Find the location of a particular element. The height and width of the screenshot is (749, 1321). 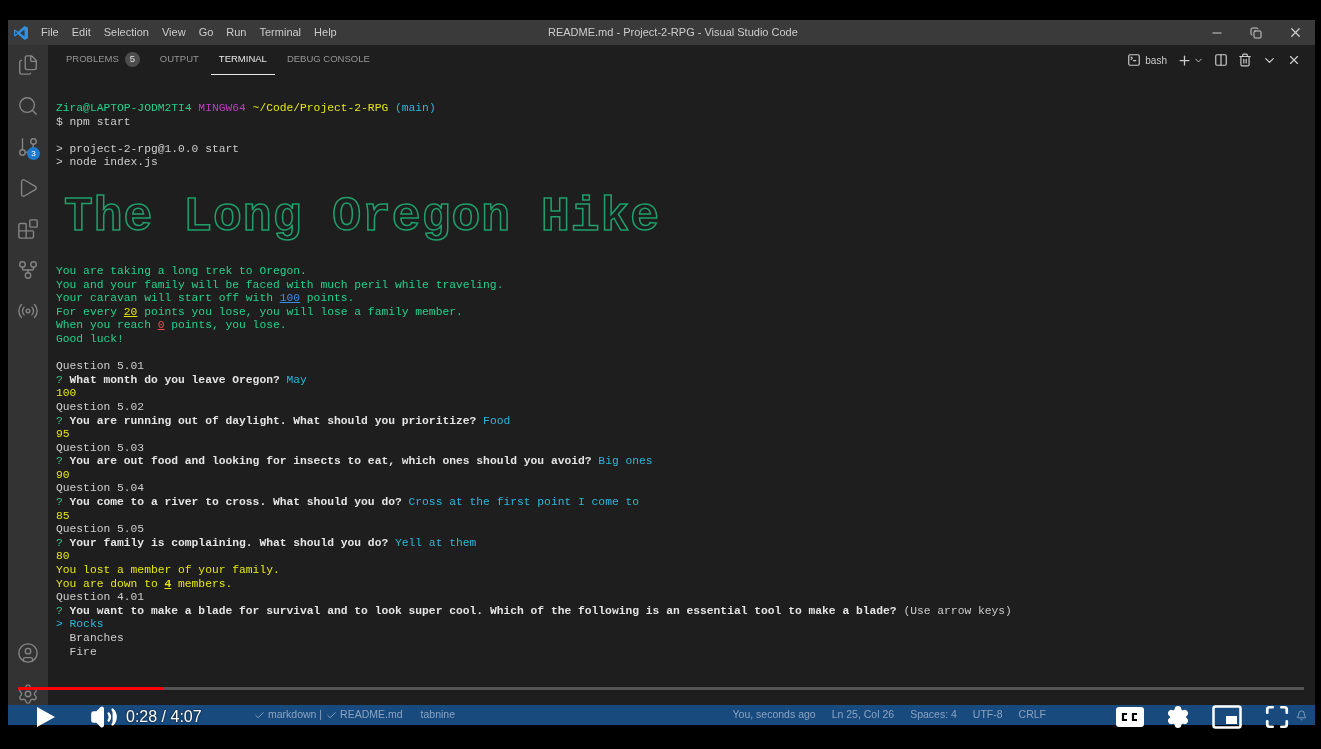

terminal-line: ? What month do you leave Oregon? May is located at coordinates (182, 380).